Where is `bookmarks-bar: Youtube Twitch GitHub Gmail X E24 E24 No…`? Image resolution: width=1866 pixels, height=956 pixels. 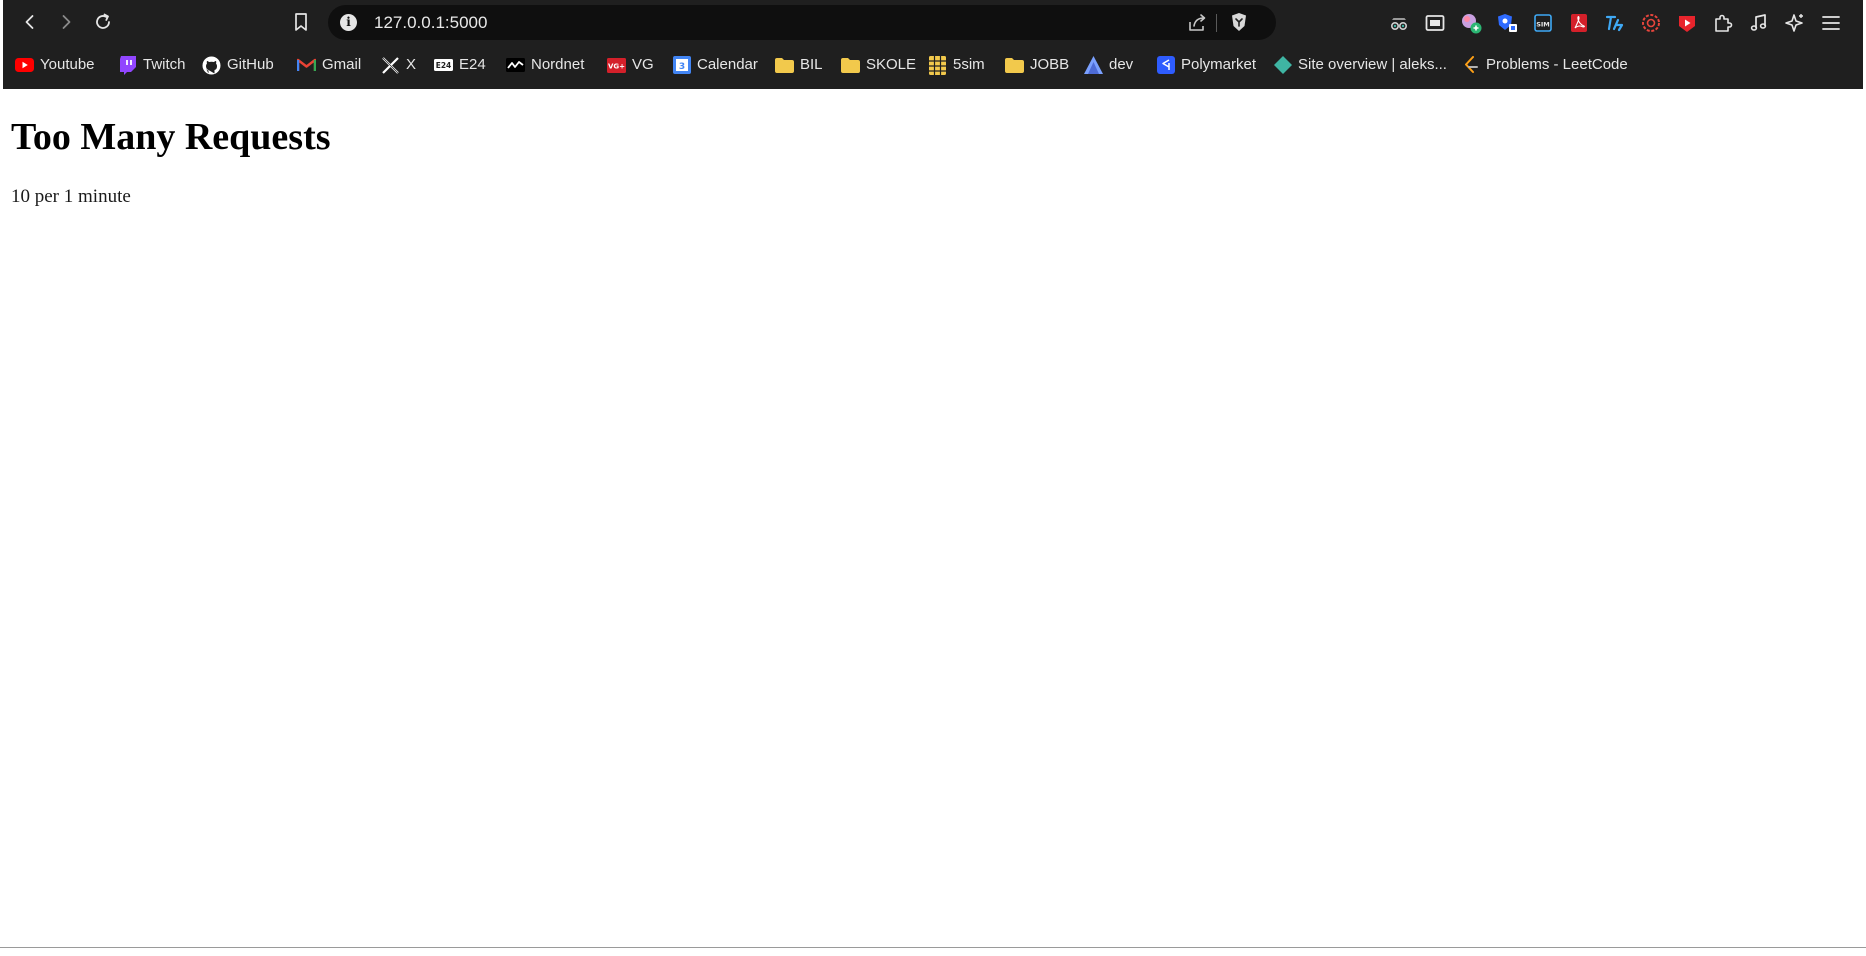 bookmarks-bar: Youtube Twitch GitHub Gmail X E24 E24 No… is located at coordinates (933, 65).